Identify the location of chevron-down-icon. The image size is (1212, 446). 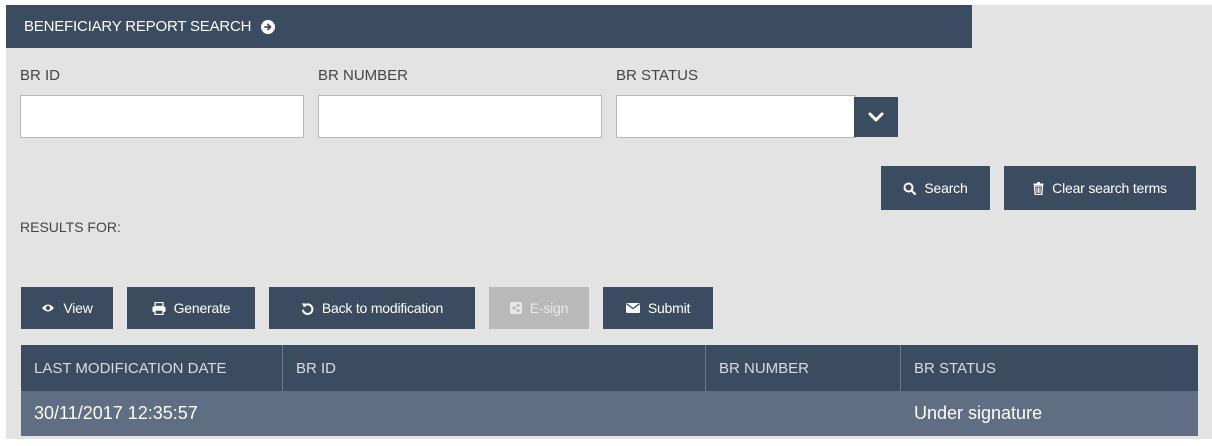
(876, 117).